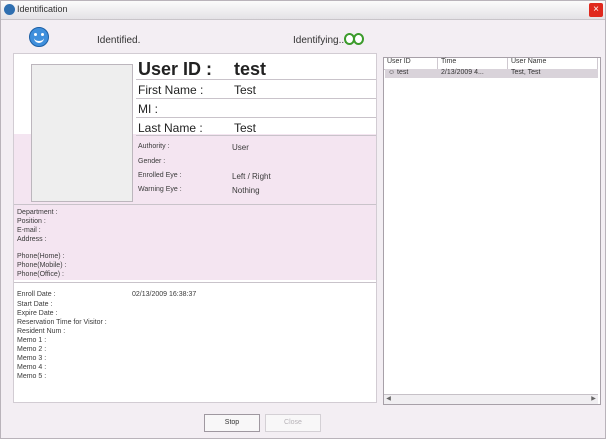 The height and width of the screenshot is (439, 606). Describe the element at coordinates (245, 128) in the screenshot. I see `last-name-value: Test` at that location.